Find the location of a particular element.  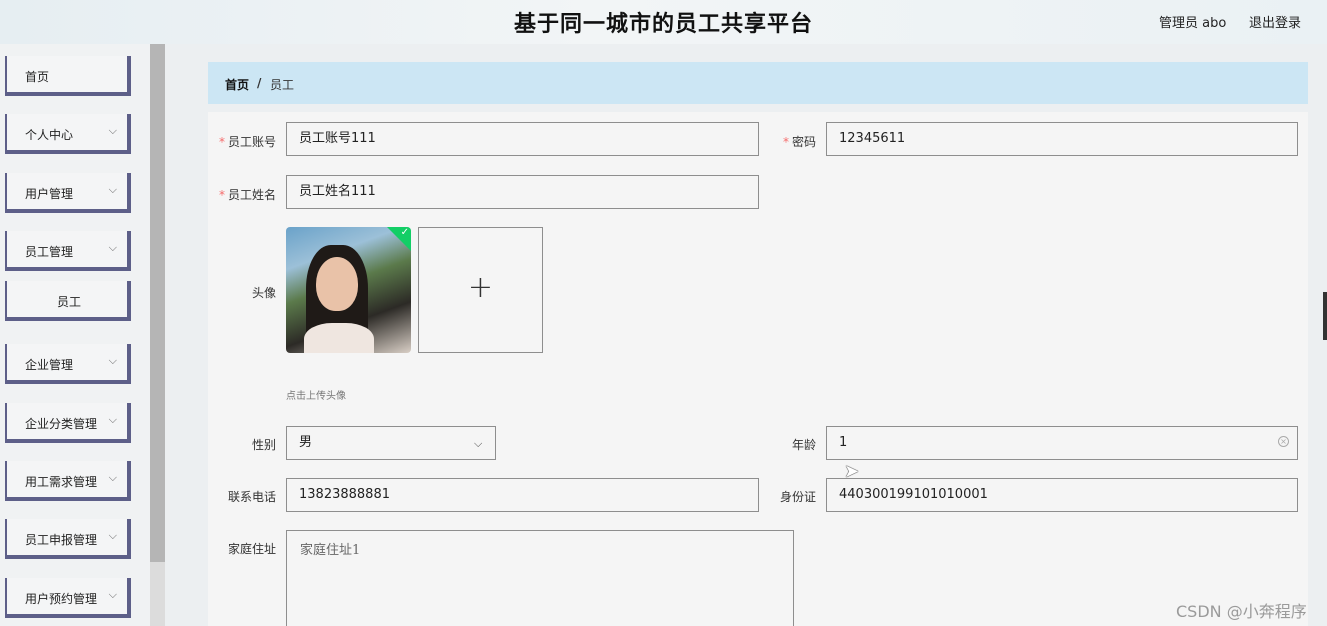

account-input: 员工账号111 is located at coordinates (522, 139).